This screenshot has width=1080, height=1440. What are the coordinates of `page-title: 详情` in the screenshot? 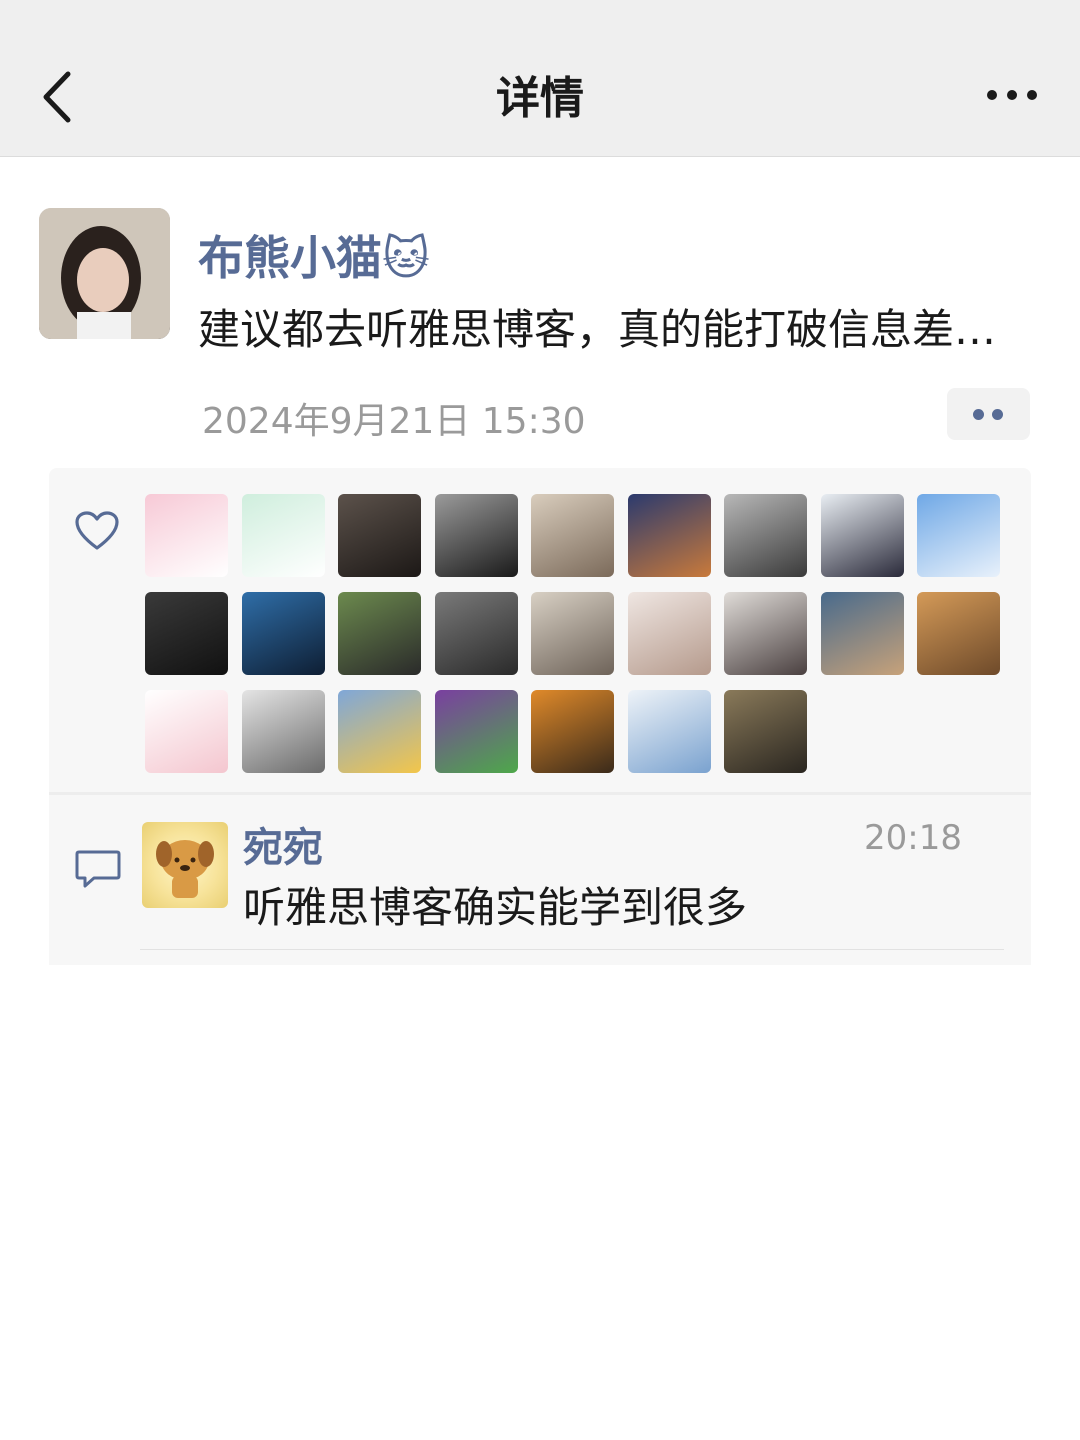 It's located at (540, 98).